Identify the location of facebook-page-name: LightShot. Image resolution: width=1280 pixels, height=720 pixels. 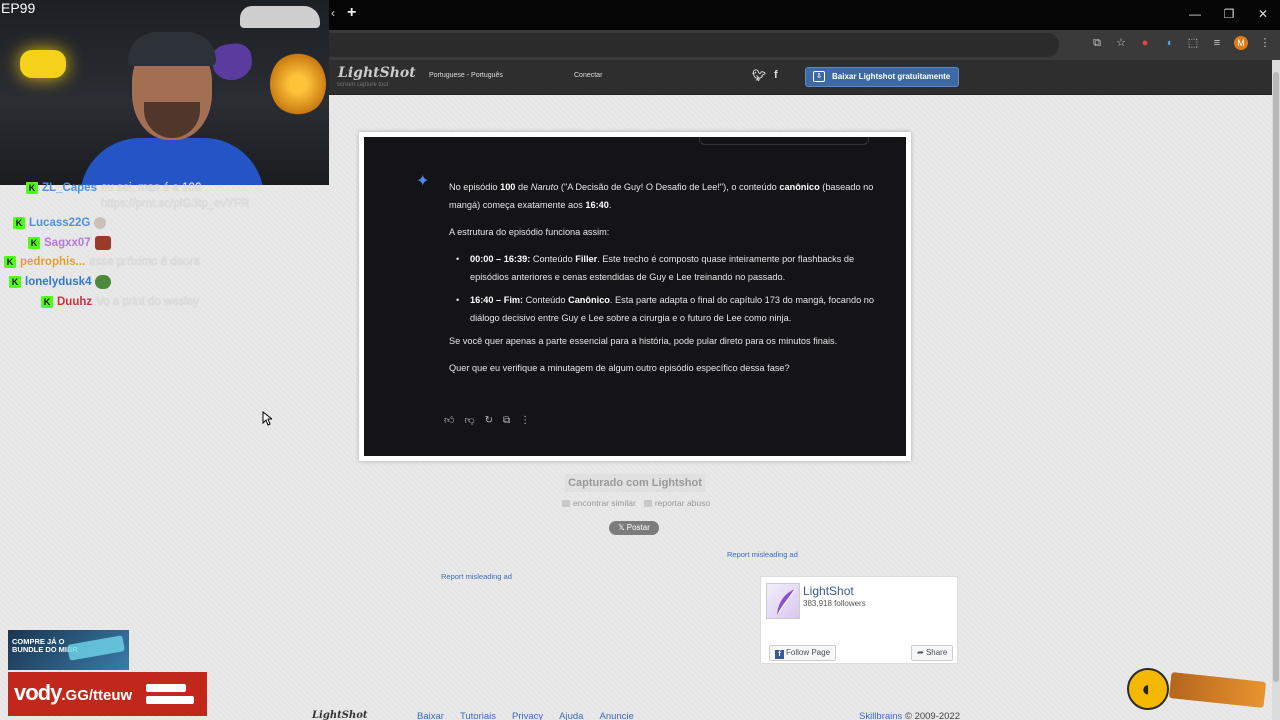
(828, 591).